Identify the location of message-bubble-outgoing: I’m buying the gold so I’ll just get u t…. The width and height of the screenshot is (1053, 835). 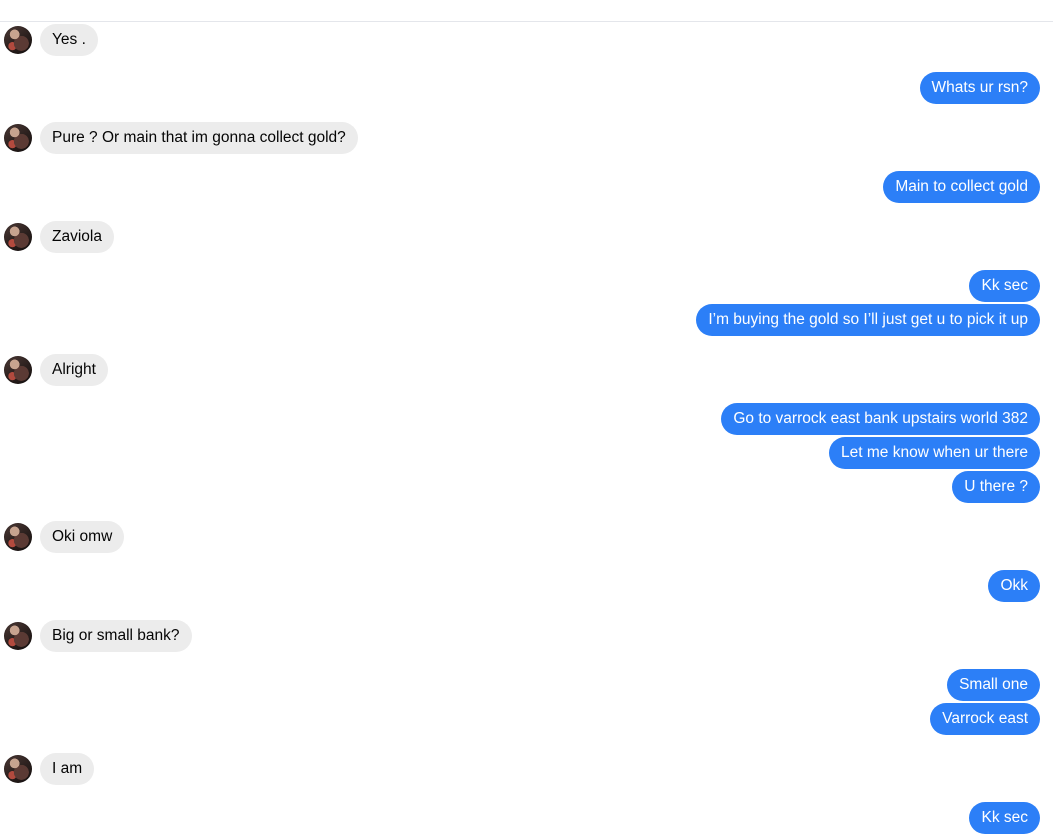
(868, 320).